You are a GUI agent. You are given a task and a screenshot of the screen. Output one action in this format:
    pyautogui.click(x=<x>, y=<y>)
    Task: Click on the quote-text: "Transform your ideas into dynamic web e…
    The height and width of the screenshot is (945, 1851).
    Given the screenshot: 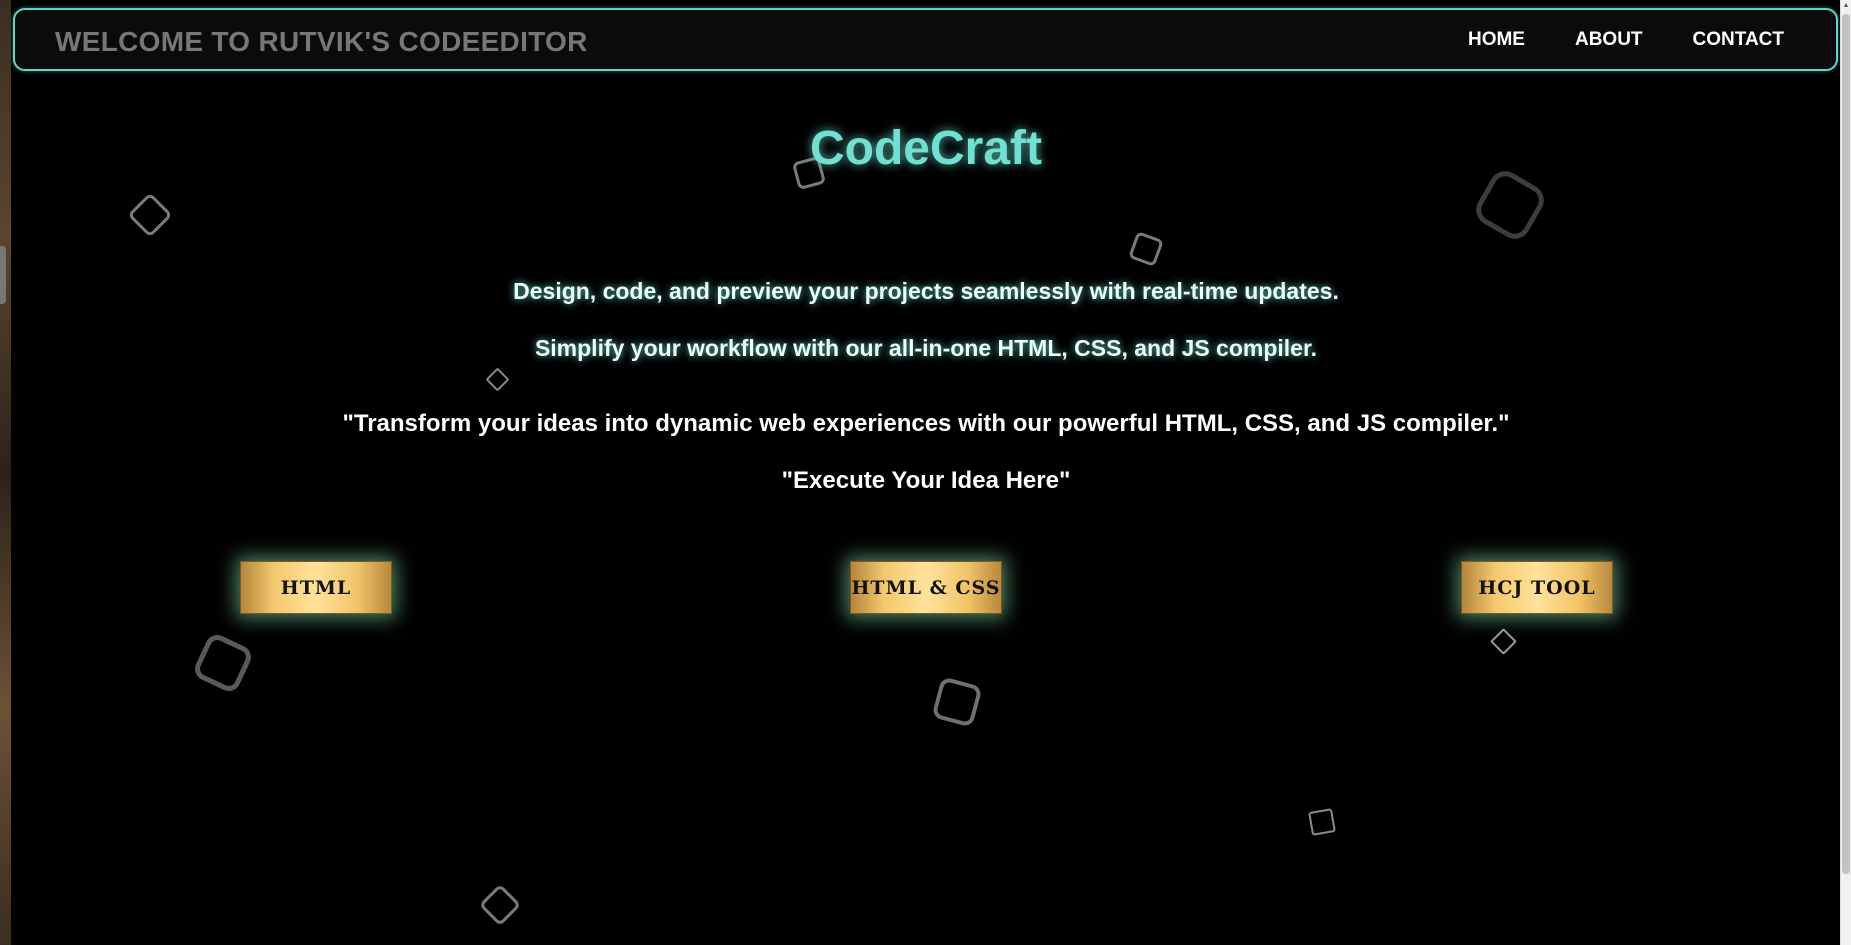 What is the action you would take?
    pyautogui.click(x=926, y=423)
    